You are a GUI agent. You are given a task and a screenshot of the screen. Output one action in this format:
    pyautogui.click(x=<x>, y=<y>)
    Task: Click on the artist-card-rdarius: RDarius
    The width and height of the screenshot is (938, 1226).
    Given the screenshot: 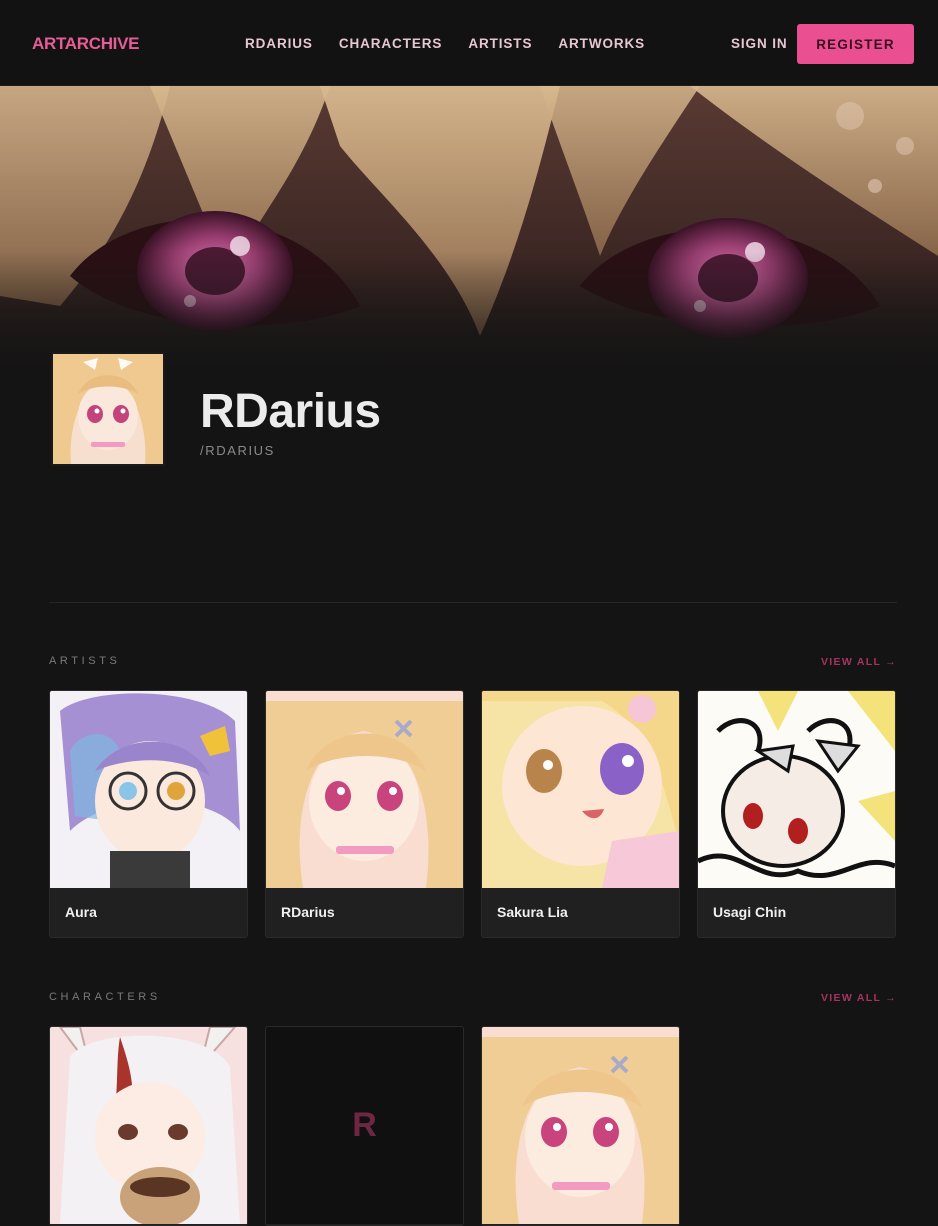 What is the action you would take?
    pyautogui.click(x=364, y=814)
    